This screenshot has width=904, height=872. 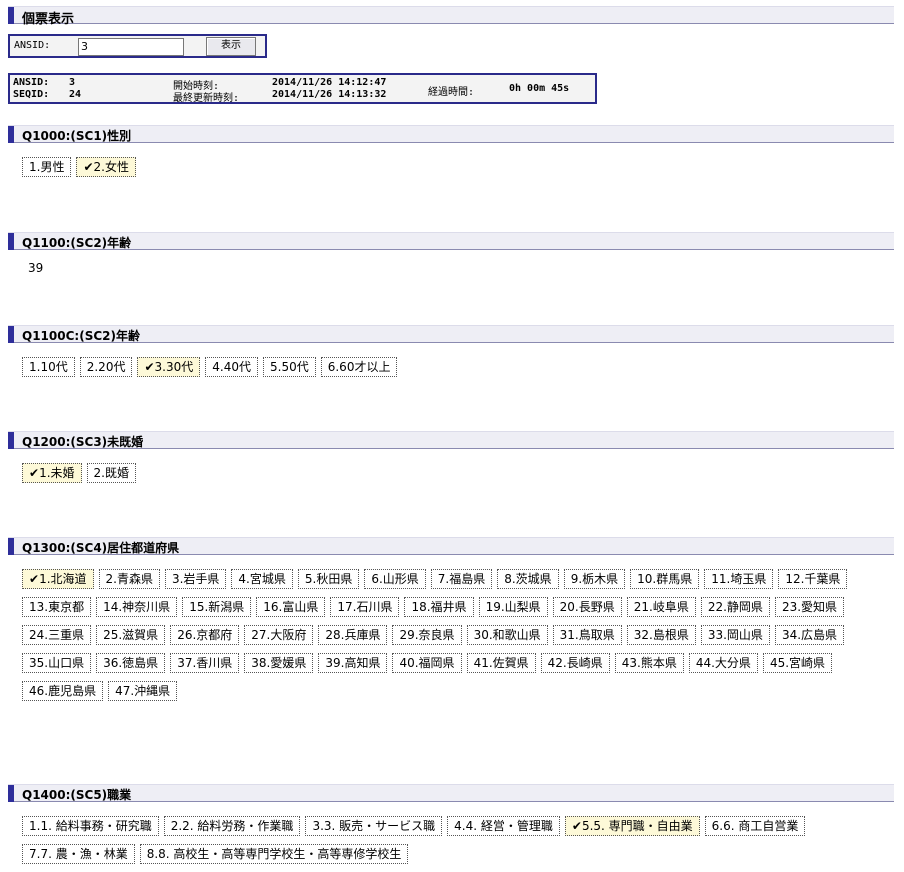 What do you see at coordinates (81, 171) in the screenshot?
I see `options-q1000: 1.男性 ✔2.女性` at bounding box center [81, 171].